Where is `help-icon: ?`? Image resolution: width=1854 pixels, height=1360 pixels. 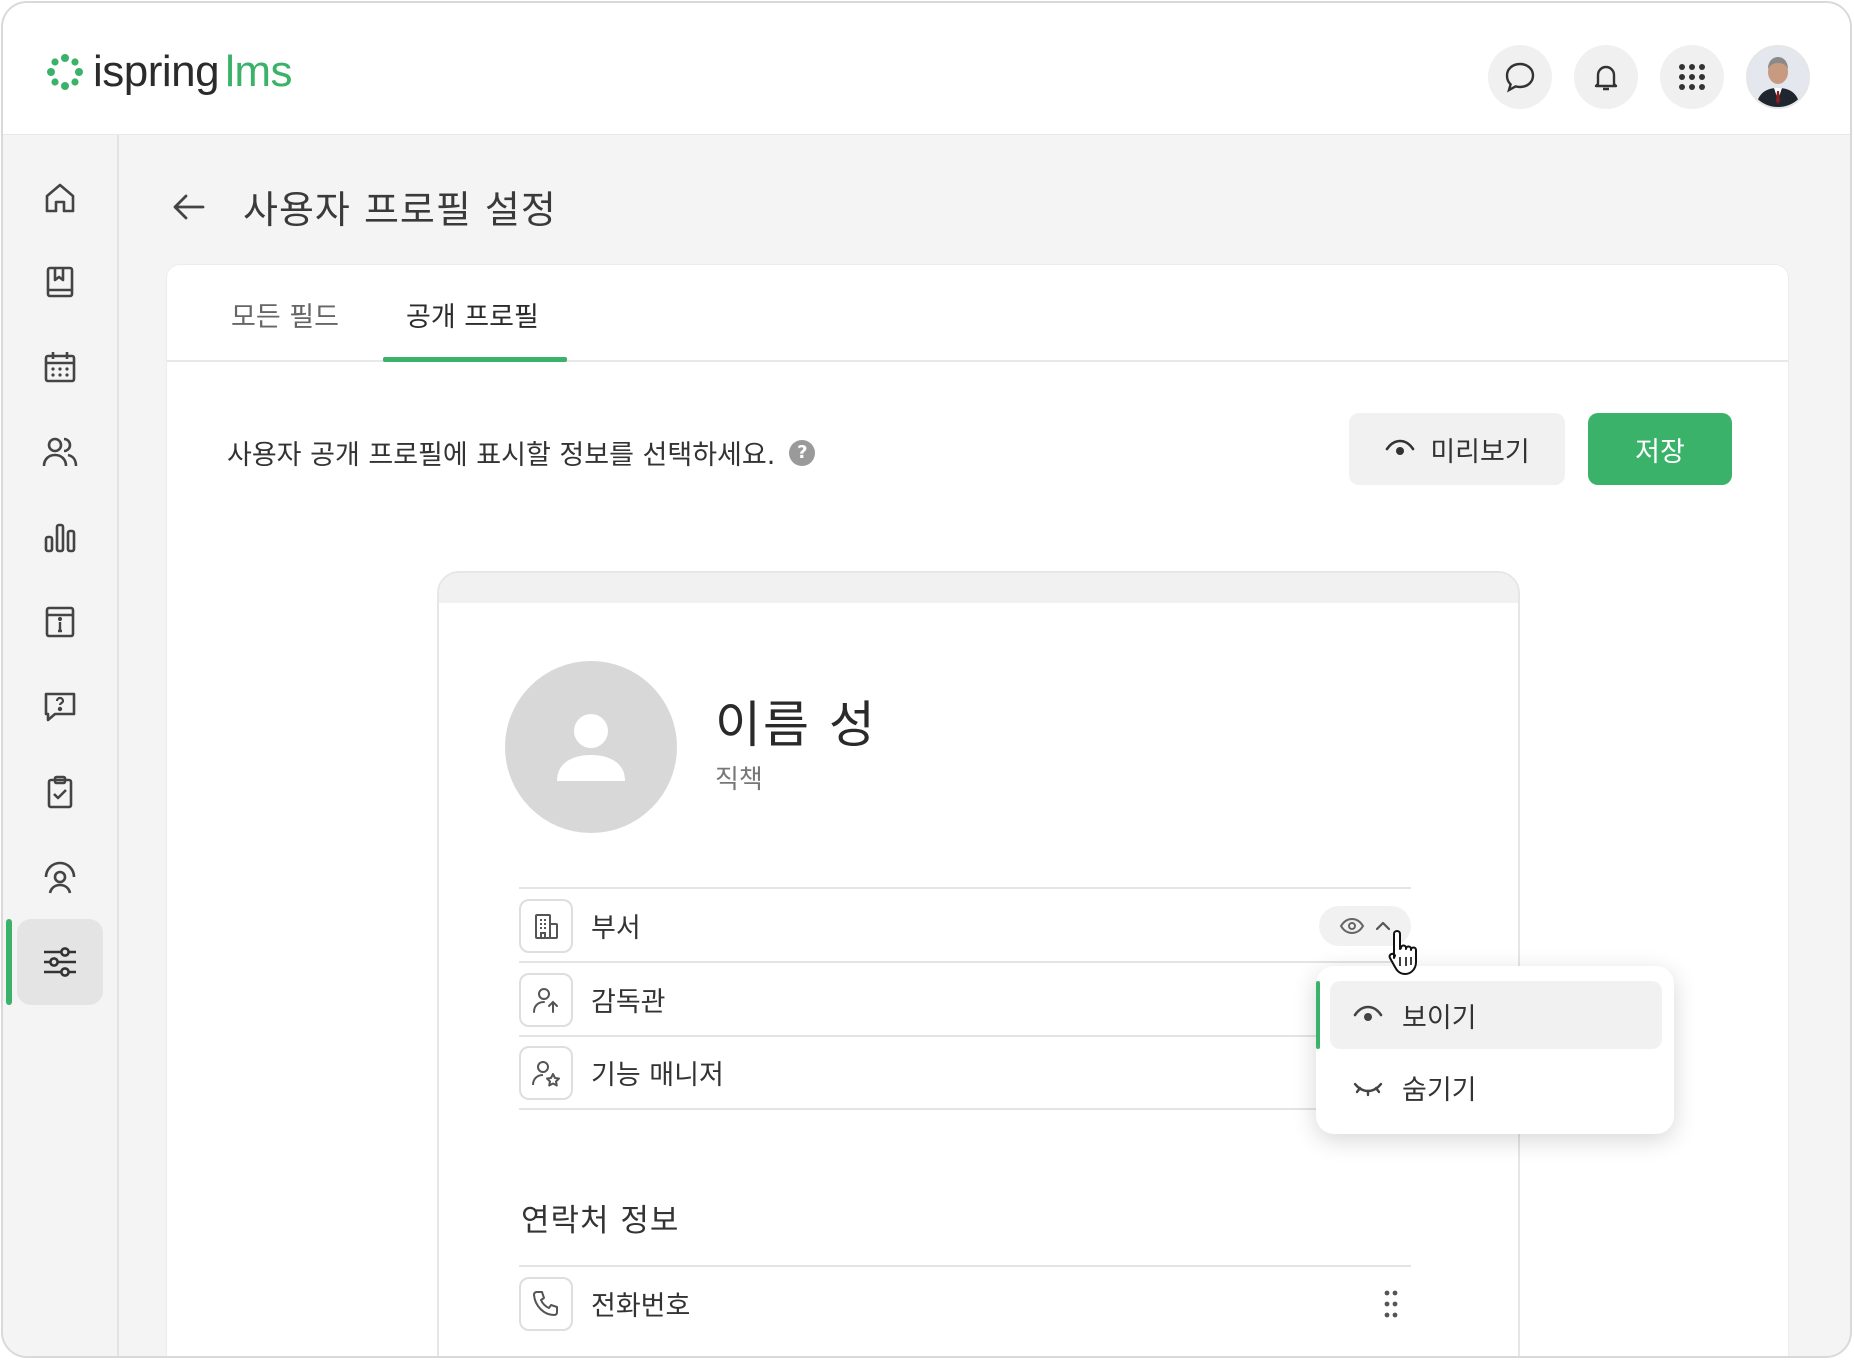
help-icon: ? is located at coordinates (802, 452).